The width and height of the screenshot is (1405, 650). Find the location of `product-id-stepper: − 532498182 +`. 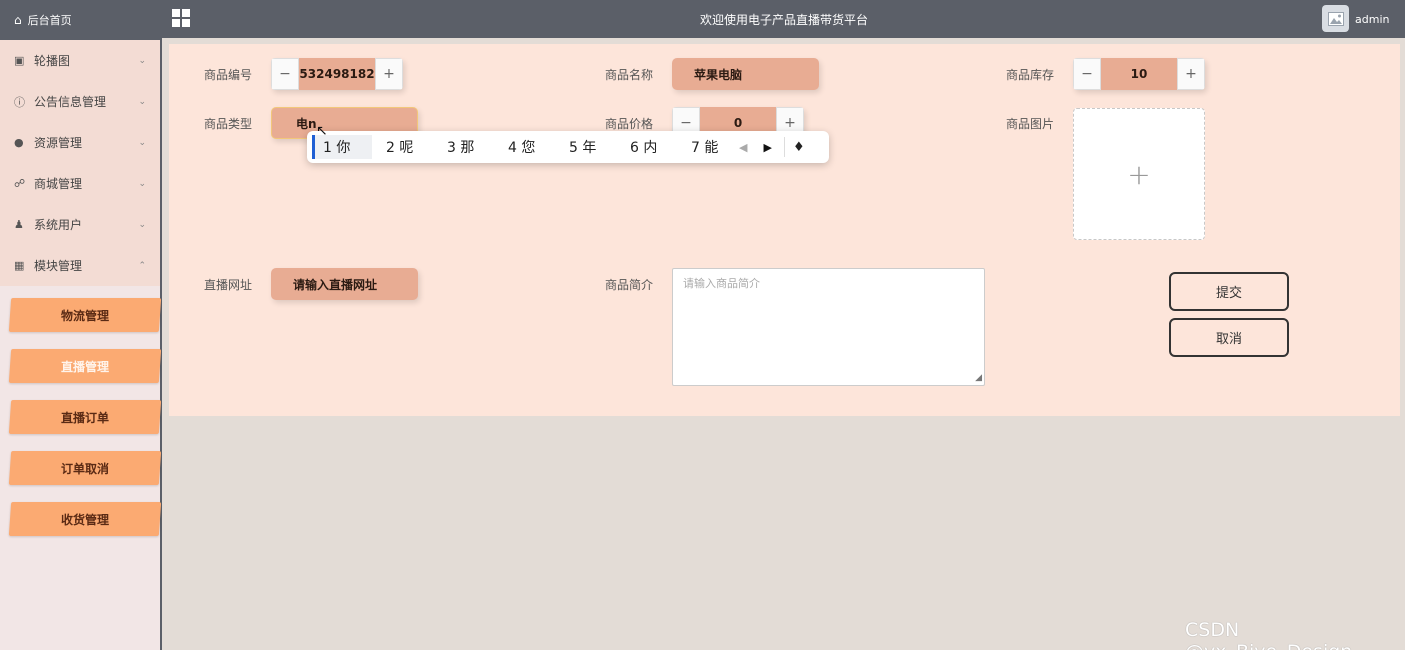

product-id-stepper: − 532498182 + is located at coordinates (337, 74).